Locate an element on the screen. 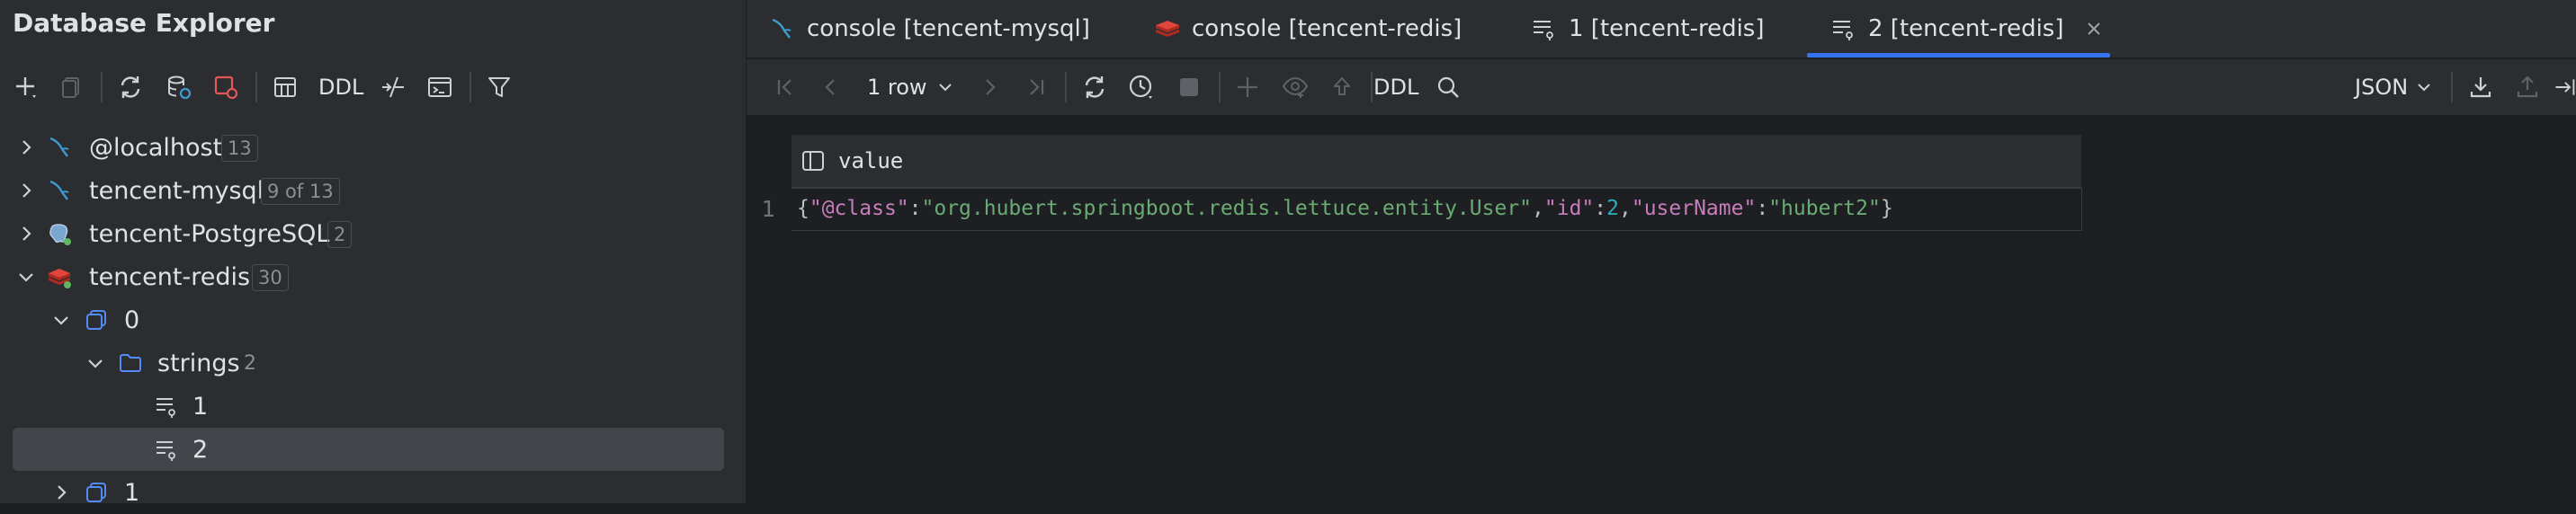 The image size is (2576, 514). tree-node-tencent-redis: tencent-redis 30 is located at coordinates (373, 276).